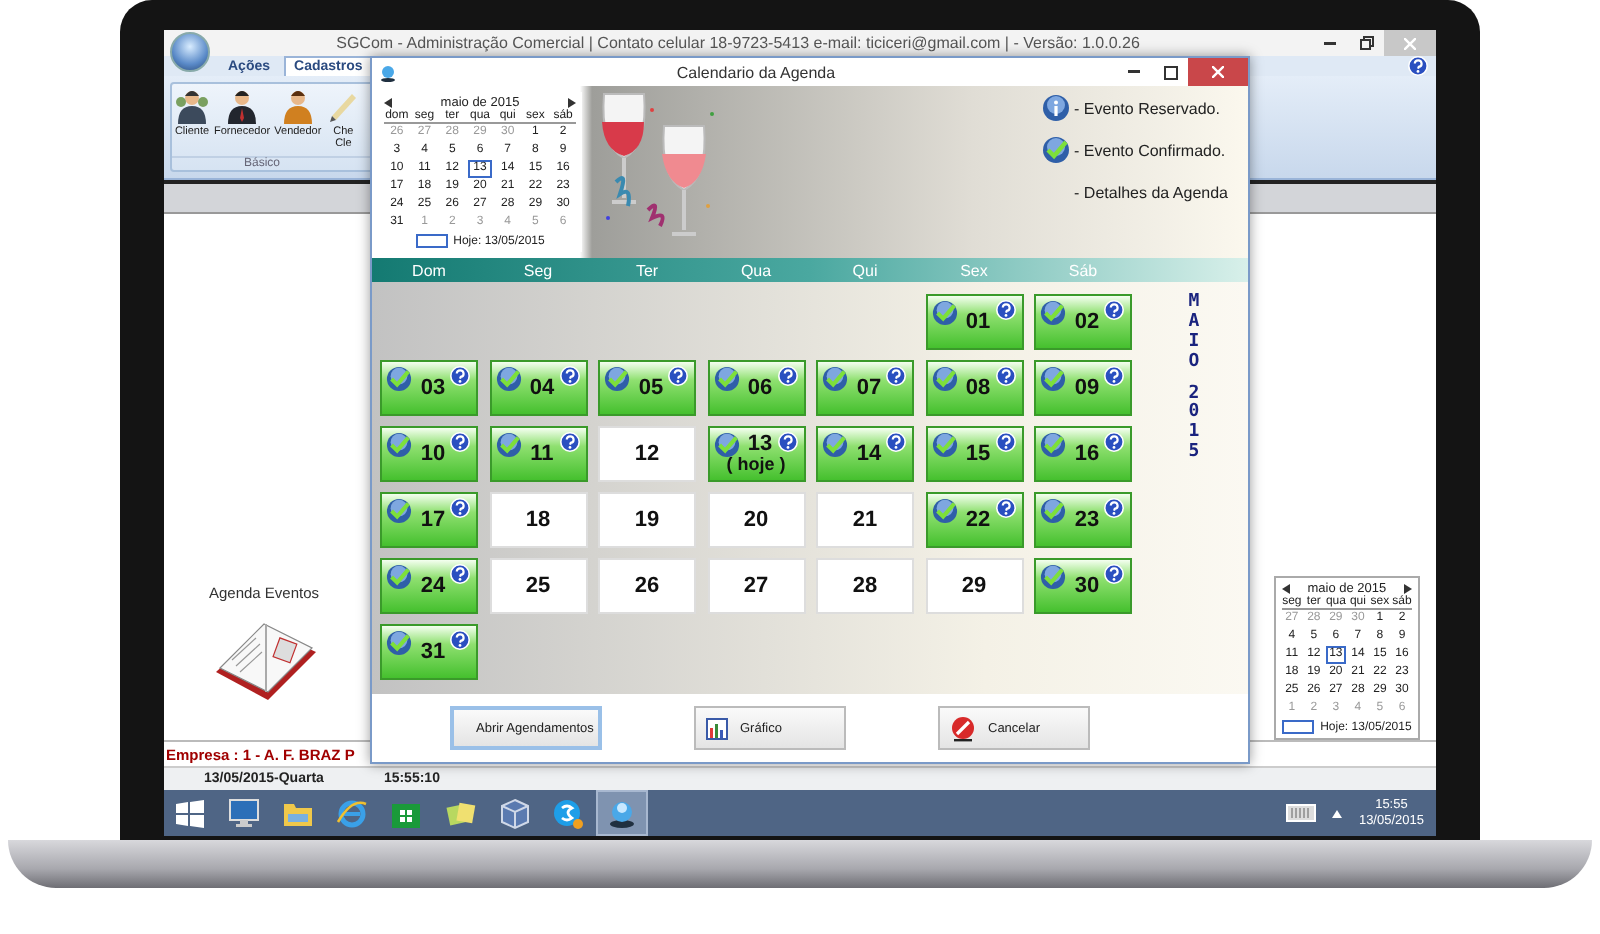  I want to click on event-day-cell: 06, so click(756, 388).